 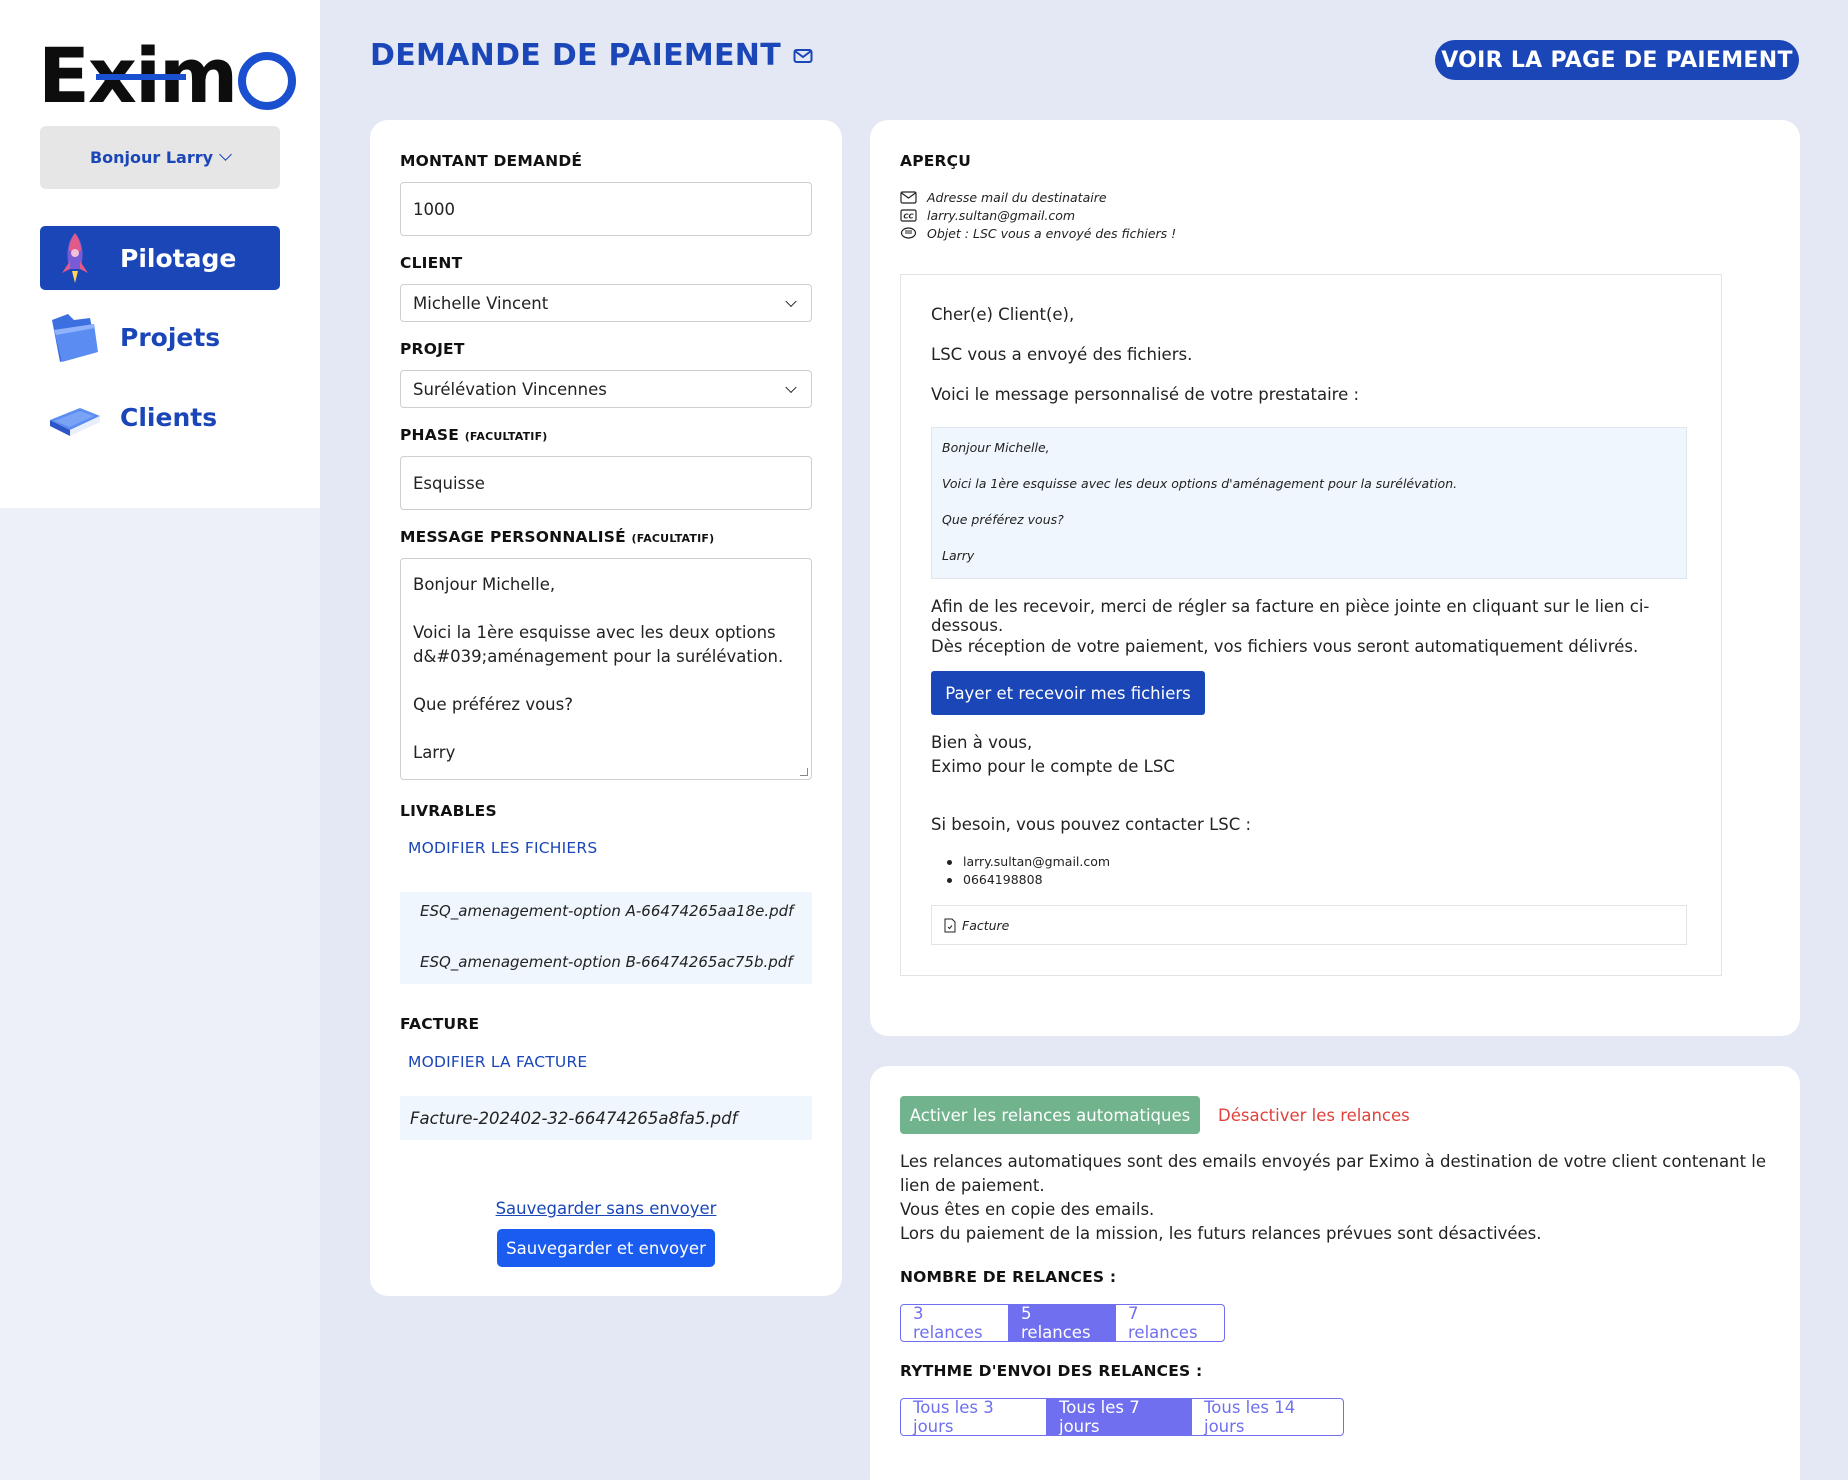 What do you see at coordinates (591, 55) in the screenshot?
I see `page-title: DEMANDE DE PAIEMENT` at bounding box center [591, 55].